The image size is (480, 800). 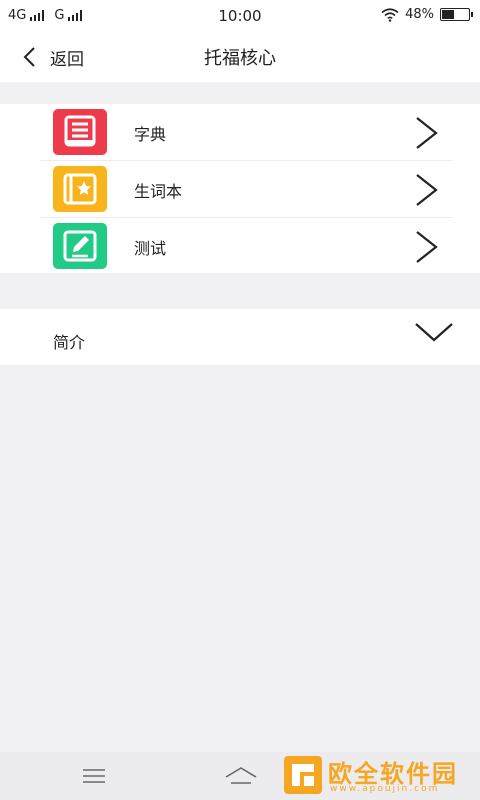 What do you see at coordinates (69, 342) in the screenshot?
I see `intro-label: 简介` at bounding box center [69, 342].